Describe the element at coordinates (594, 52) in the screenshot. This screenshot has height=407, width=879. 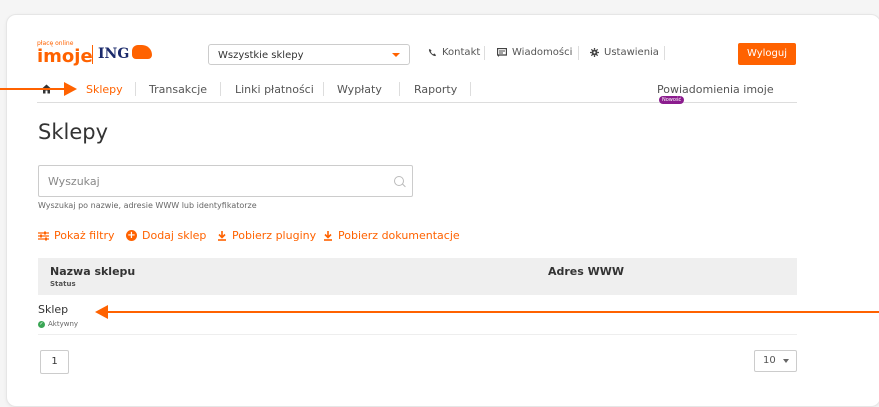
I see `gear-icon` at that location.